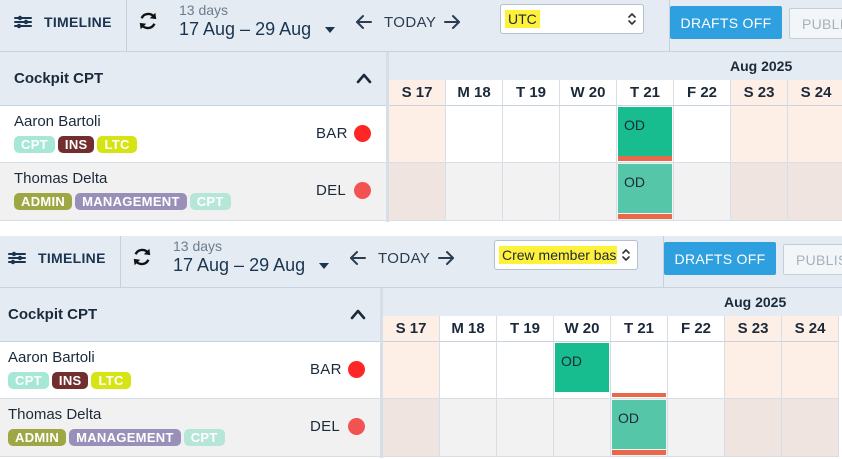 The height and width of the screenshot is (459, 842). I want to click on crew-name: Aaron Bartoli, so click(51, 357).